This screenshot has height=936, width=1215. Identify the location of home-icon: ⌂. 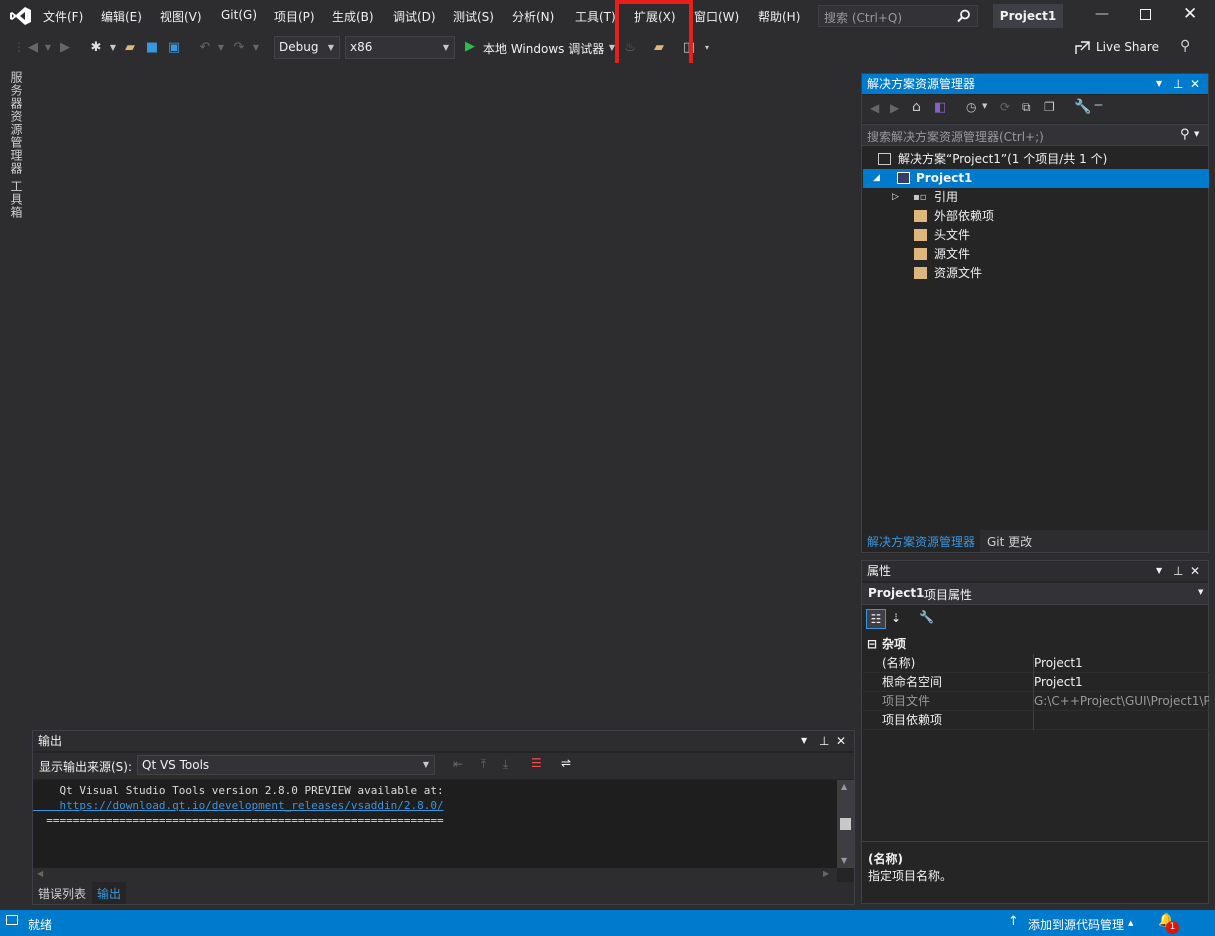
(916, 107).